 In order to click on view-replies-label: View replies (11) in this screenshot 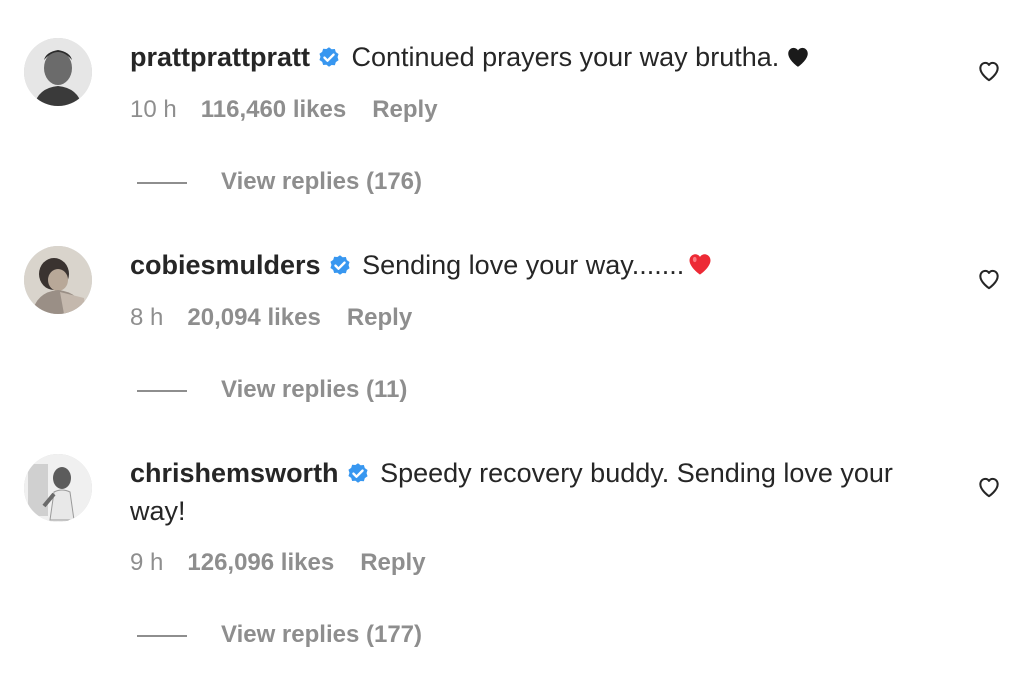, I will do `click(314, 389)`.